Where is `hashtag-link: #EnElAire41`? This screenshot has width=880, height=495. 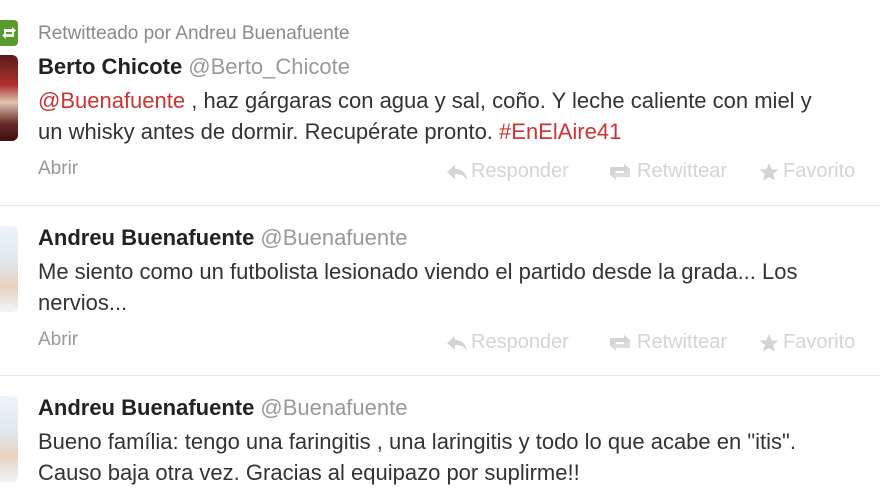 hashtag-link: #EnElAire41 is located at coordinates (560, 131).